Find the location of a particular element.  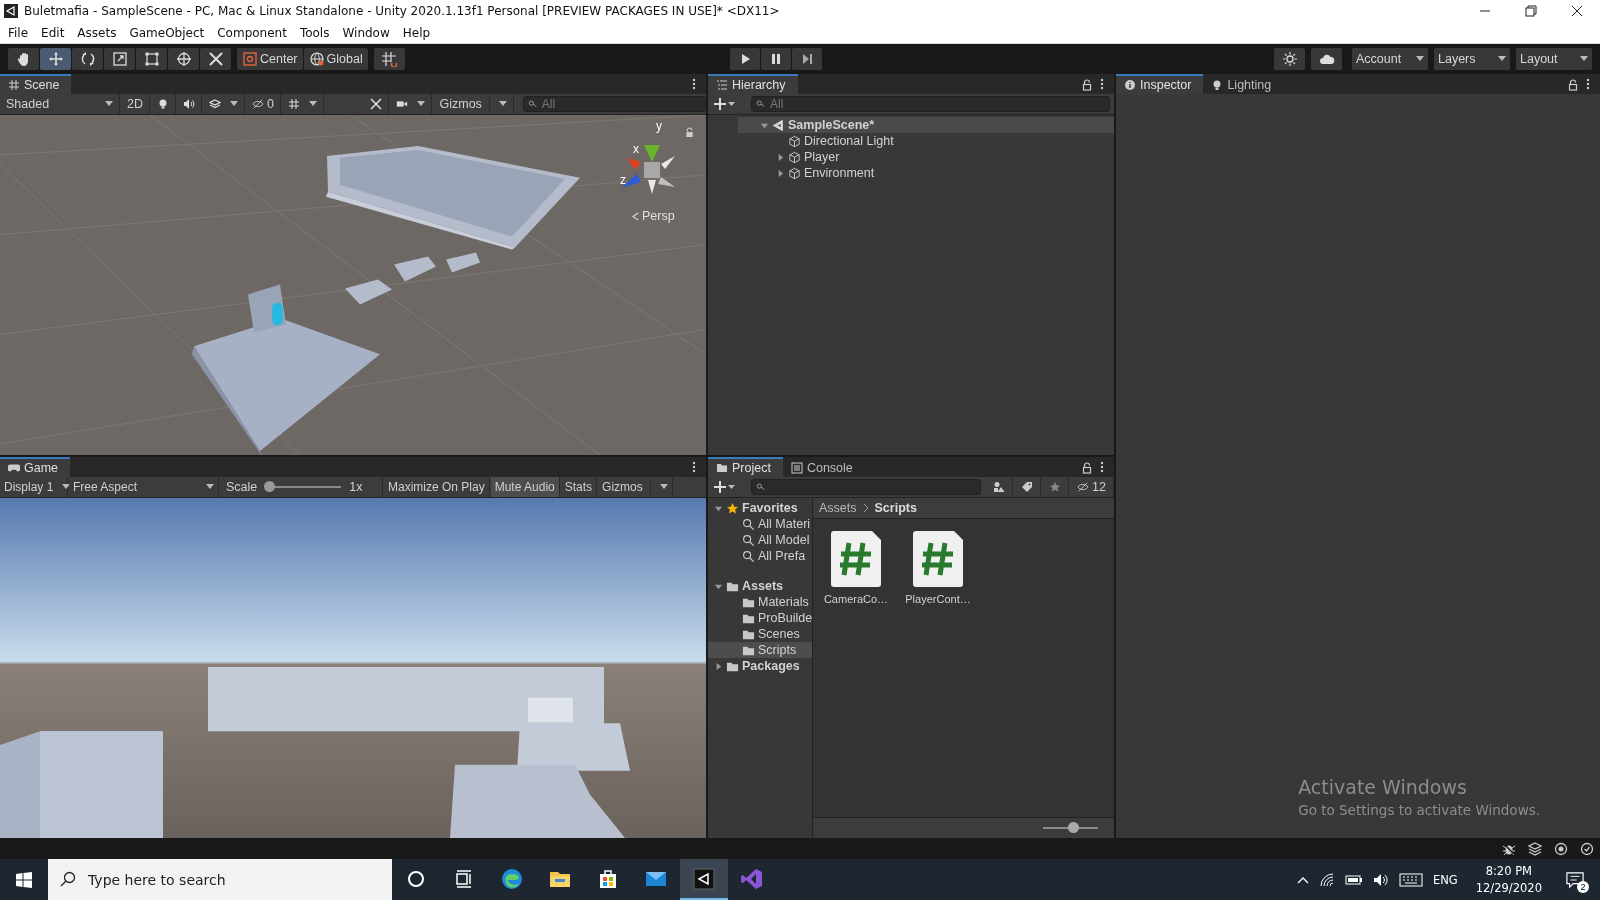

check-circle-icon is located at coordinates (1587, 848).